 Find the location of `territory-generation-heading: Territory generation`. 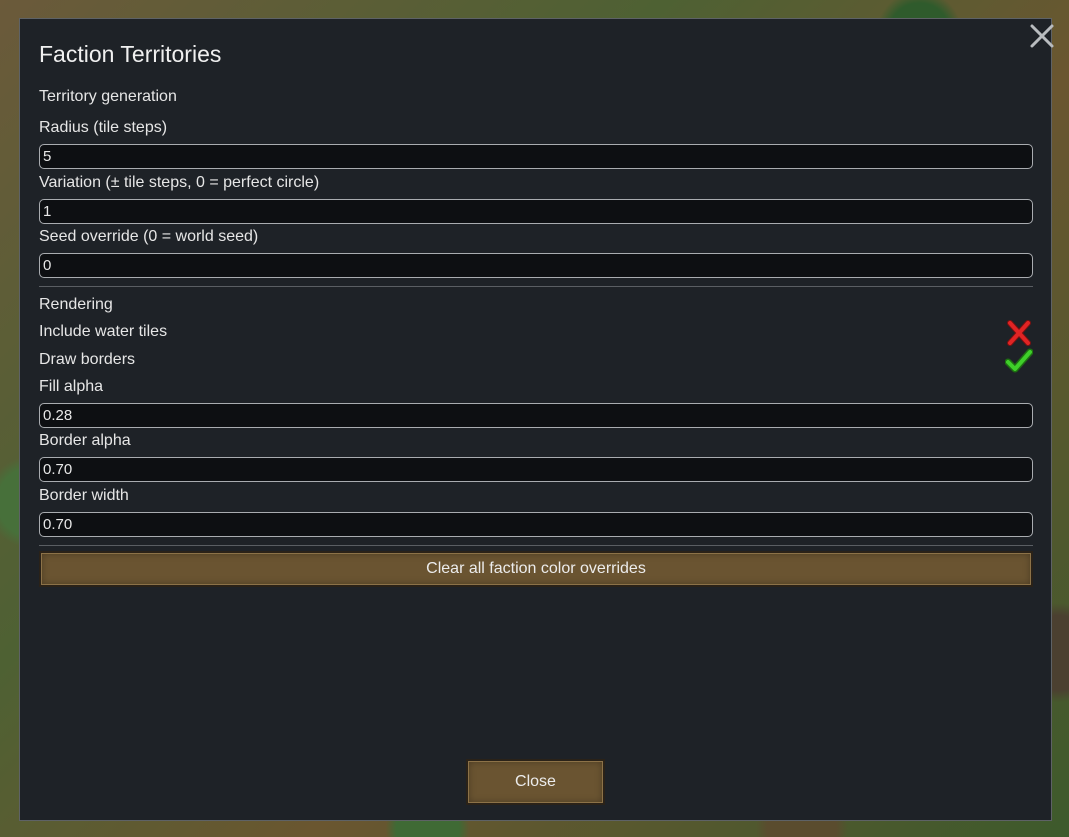

territory-generation-heading: Territory generation is located at coordinates (108, 96).